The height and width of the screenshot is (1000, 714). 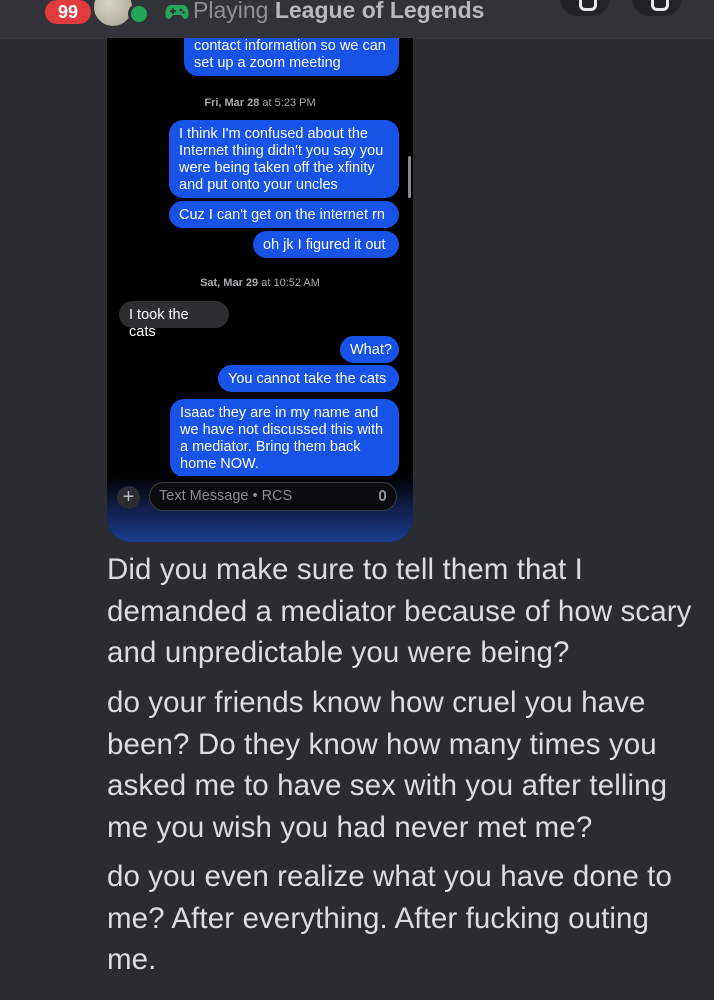 I want to click on status-bar: 99 Playing League of Legends, so click(x=357, y=19).